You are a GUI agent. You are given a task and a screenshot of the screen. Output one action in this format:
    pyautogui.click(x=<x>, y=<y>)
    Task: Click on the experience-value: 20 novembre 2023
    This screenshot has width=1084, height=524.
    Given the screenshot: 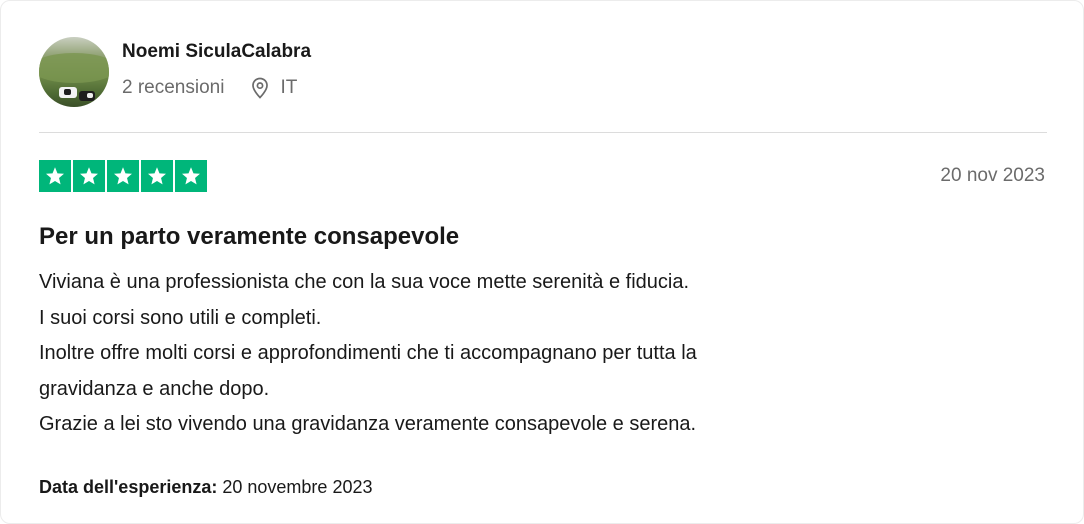 What is the action you would take?
    pyautogui.click(x=297, y=487)
    